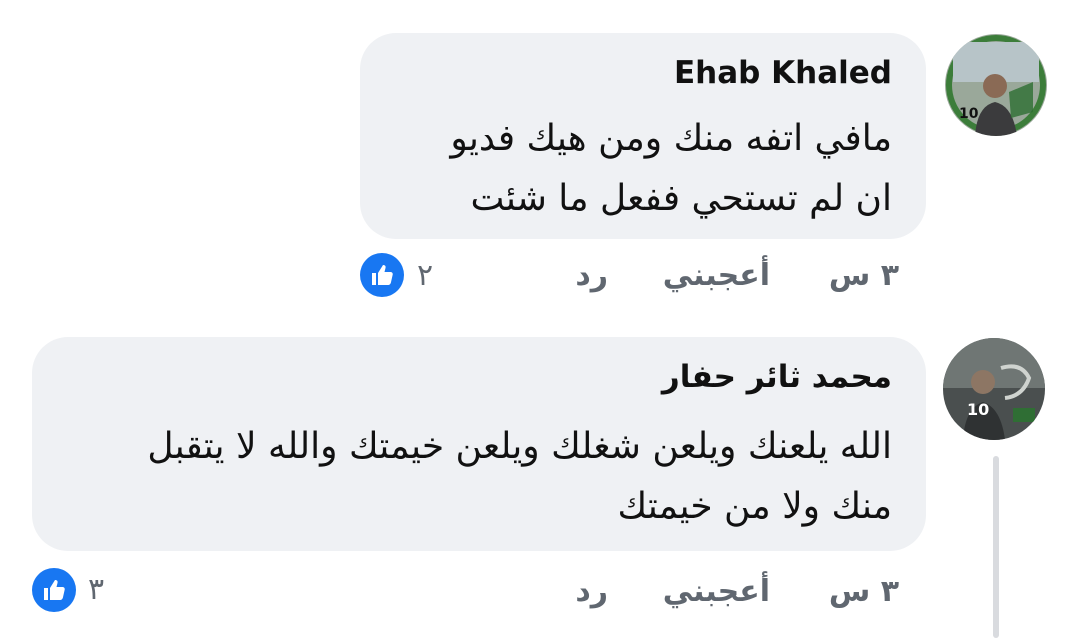 The image size is (1080, 638). Describe the element at coordinates (996, 547) in the screenshot. I see `reply-thread-line` at that location.